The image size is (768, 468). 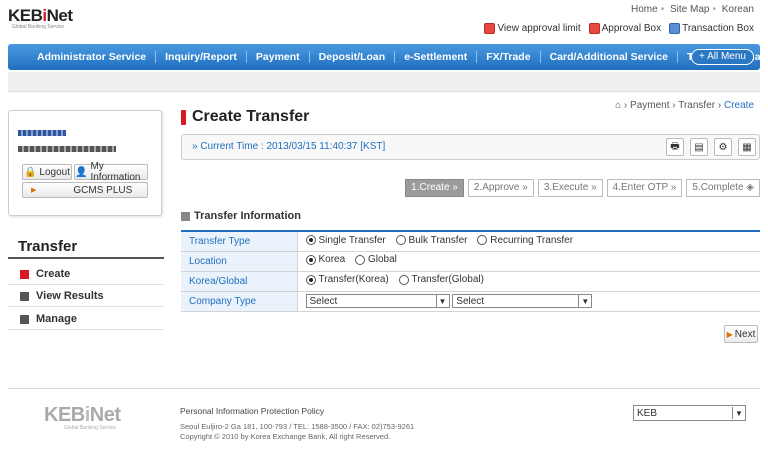 What do you see at coordinates (711, 147) in the screenshot?
I see `toolbar-icons: 🖶 ▤ ⚙ ▦` at bounding box center [711, 147].